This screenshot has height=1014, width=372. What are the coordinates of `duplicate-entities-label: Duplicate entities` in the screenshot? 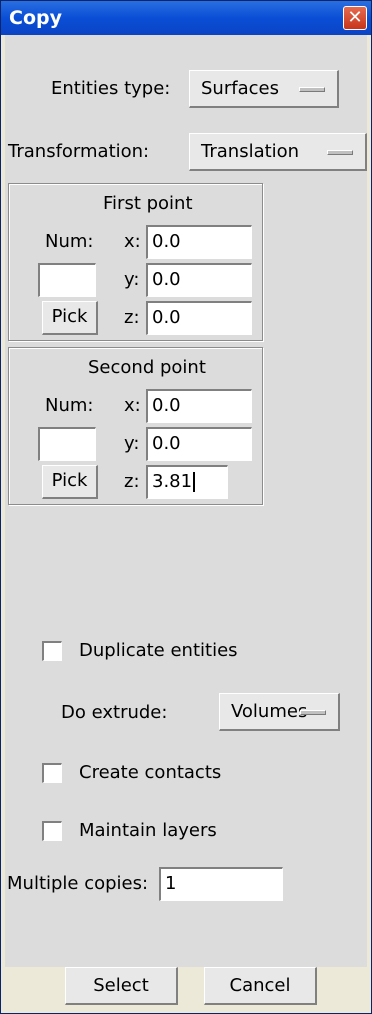 It's located at (158, 650).